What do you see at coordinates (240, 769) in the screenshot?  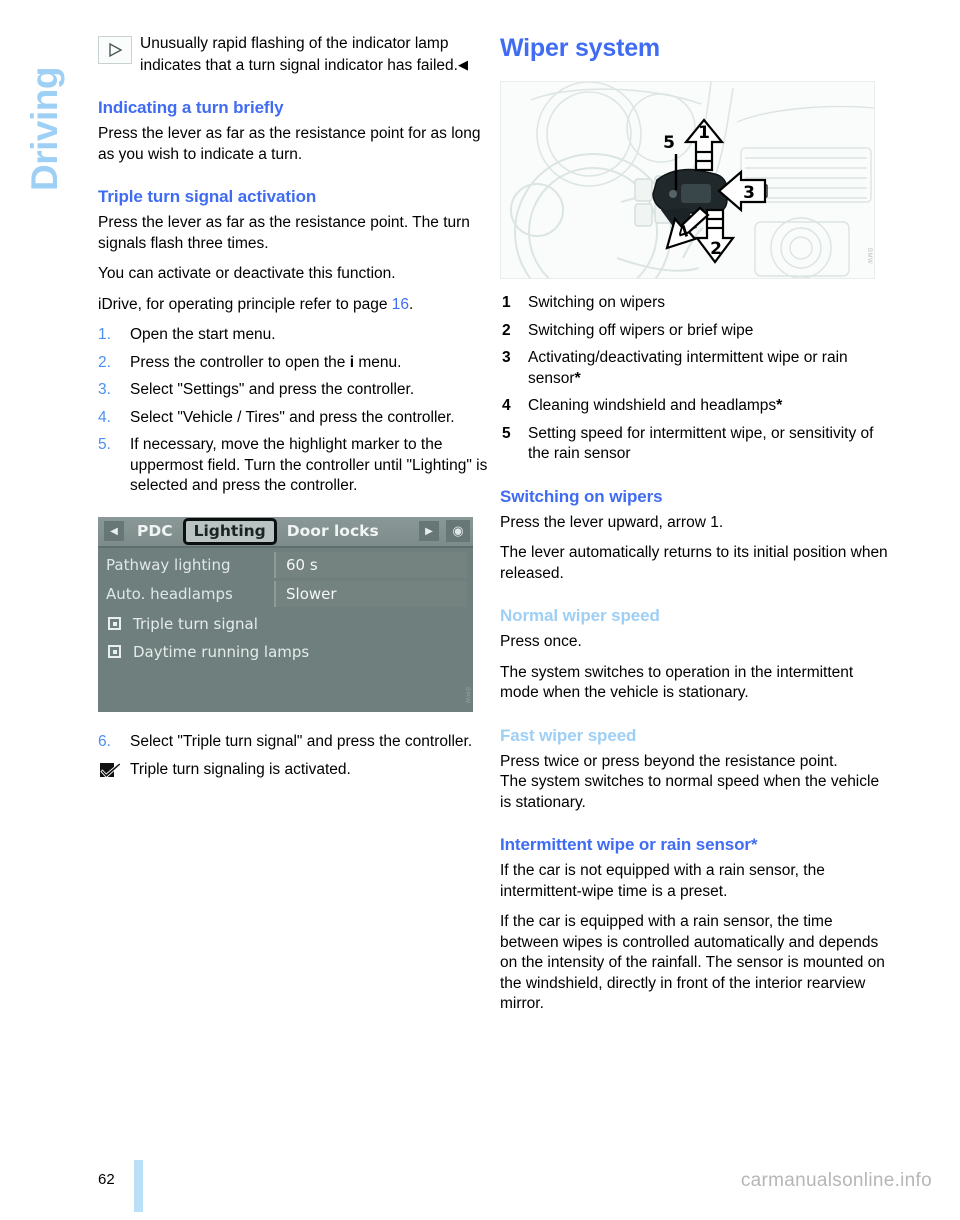 I see `result-text: Triple turn signaling is activated.` at bounding box center [240, 769].